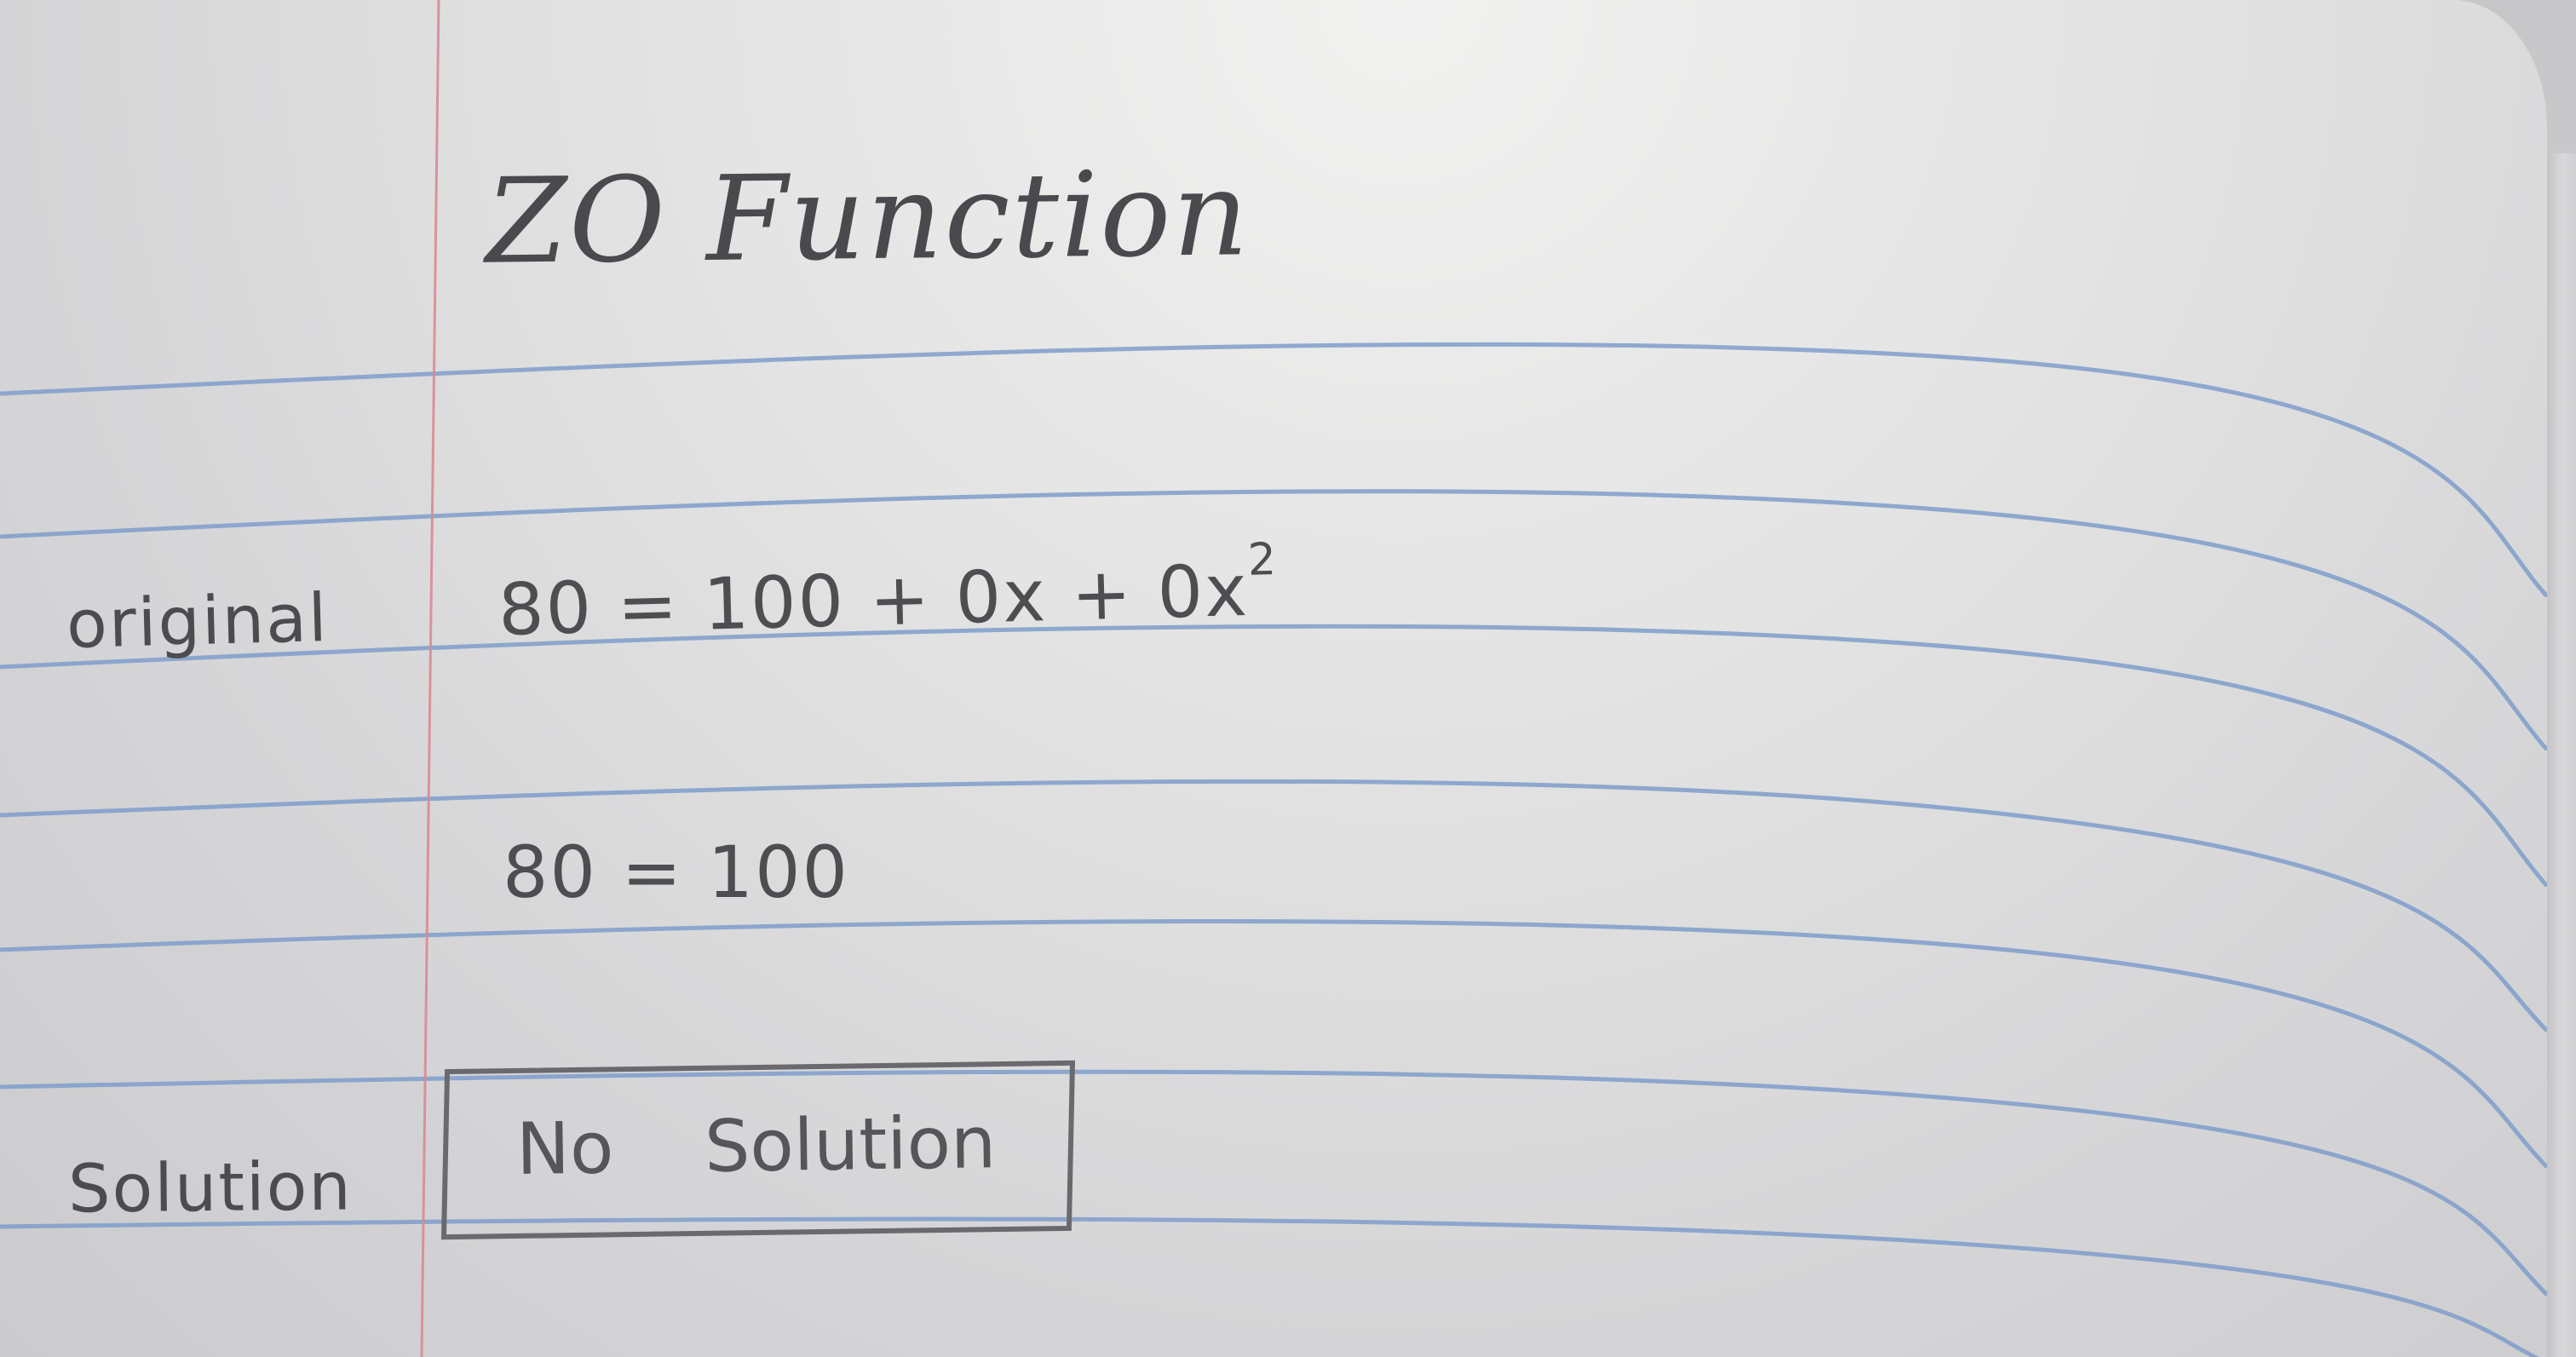 The height and width of the screenshot is (1357, 2576). Describe the element at coordinates (211, 1188) in the screenshot. I see `row-label-solution: Solution` at that location.